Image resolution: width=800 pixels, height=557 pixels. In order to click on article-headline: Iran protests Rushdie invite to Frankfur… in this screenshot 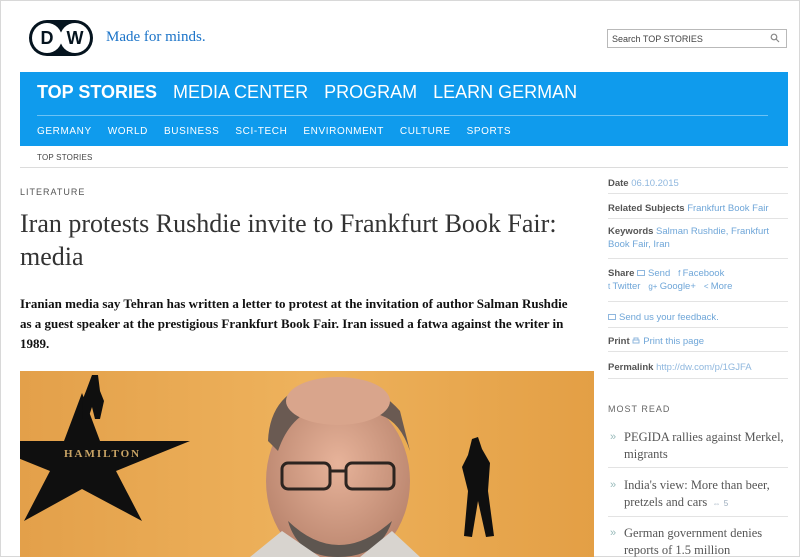, I will do `click(288, 240)`.